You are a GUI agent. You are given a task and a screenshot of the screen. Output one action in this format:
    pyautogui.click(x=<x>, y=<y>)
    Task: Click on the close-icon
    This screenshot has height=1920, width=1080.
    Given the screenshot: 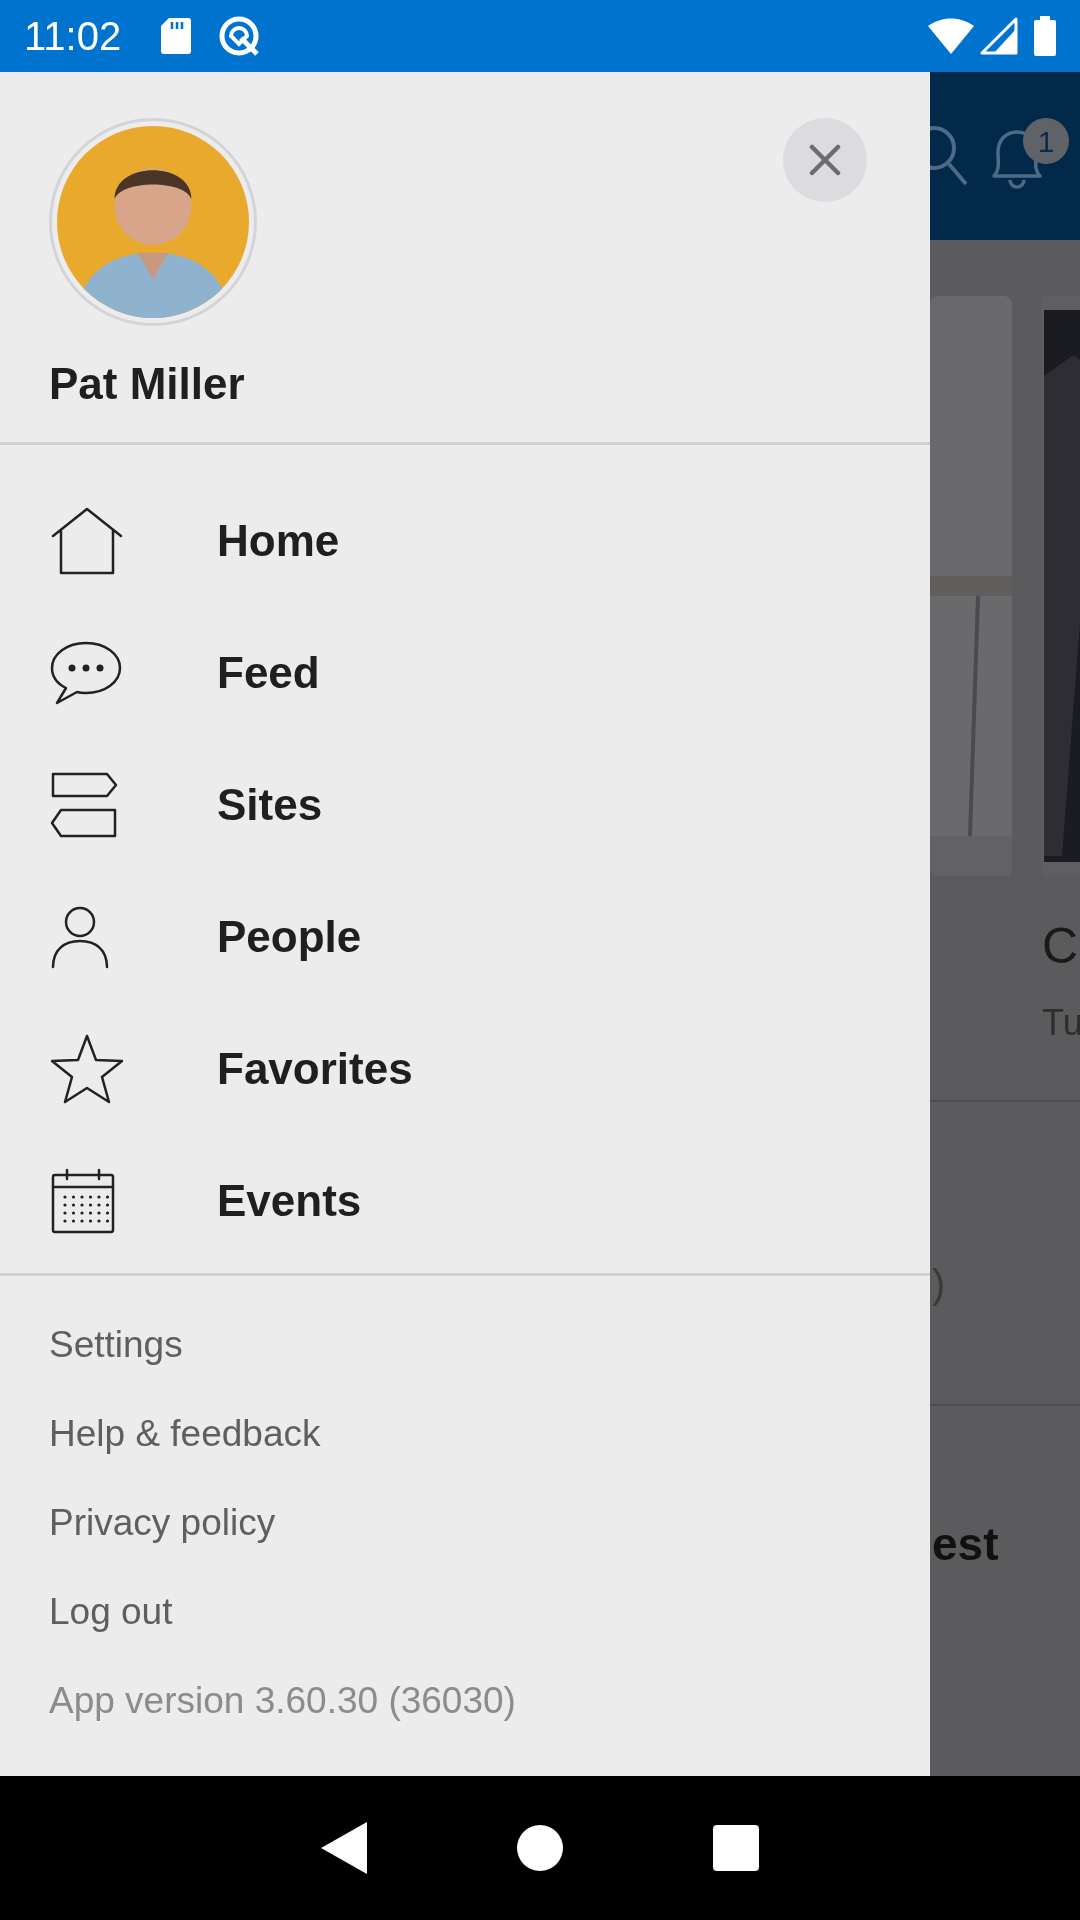 What is the action you would take?
    pyautogui.click(x=825, y=160)
    